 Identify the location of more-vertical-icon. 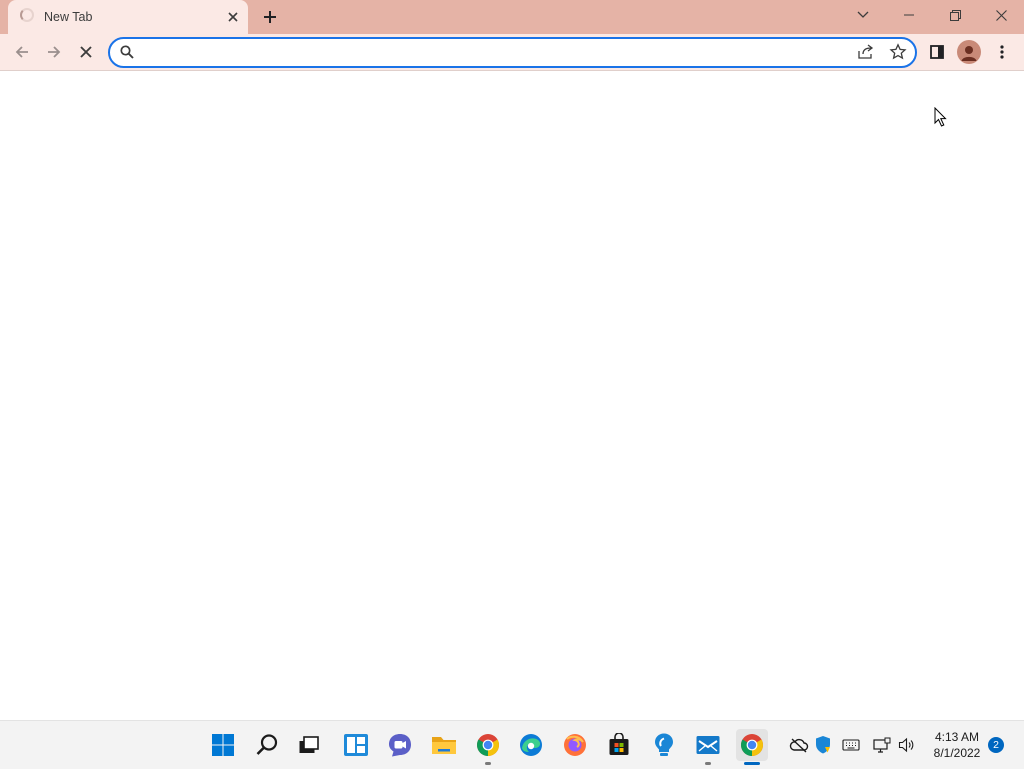
(1002, 52).